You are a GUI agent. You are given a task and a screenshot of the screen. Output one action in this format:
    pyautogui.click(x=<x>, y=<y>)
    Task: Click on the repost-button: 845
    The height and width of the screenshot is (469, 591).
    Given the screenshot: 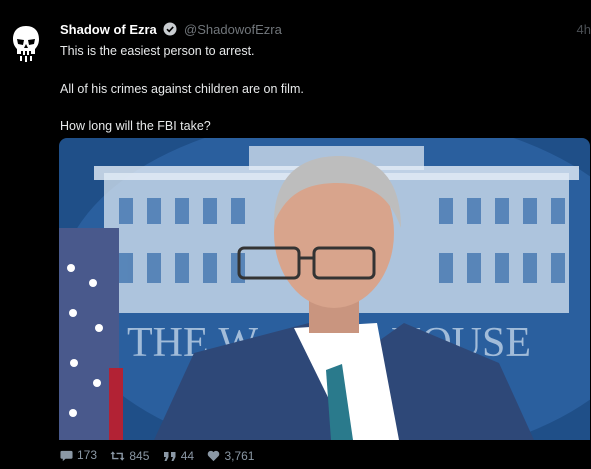 What is the action you would take?
    pyautogui.click(x=129, y=456)
    